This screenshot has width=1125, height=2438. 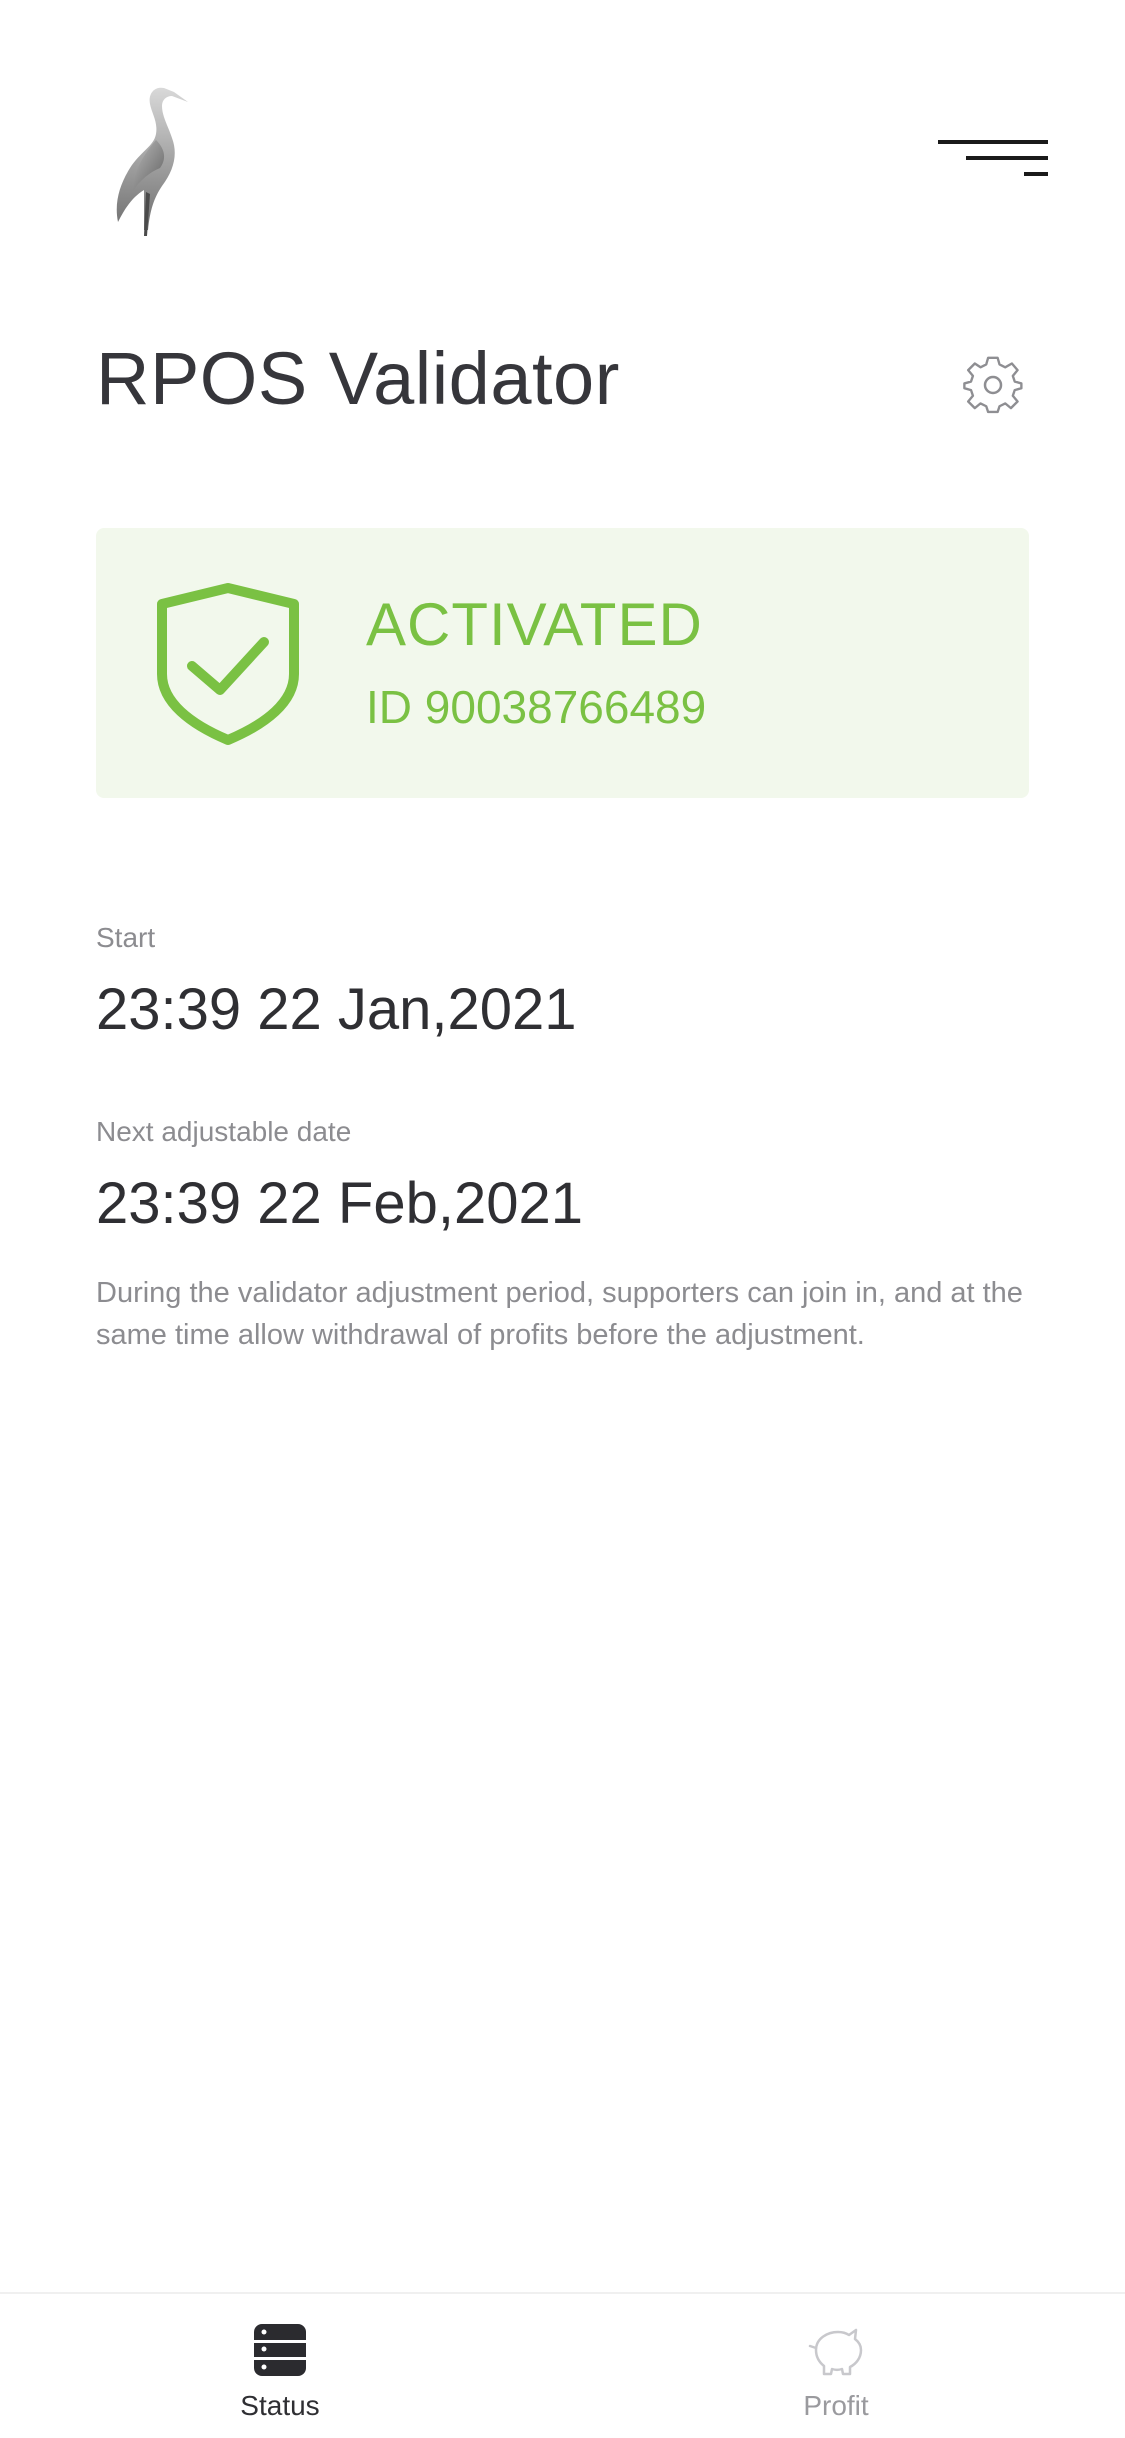 What do you see at coordinates (280, 2405) in the screenshot?
I see `tab-status-label: Status` at bounding box center [280, 2405].